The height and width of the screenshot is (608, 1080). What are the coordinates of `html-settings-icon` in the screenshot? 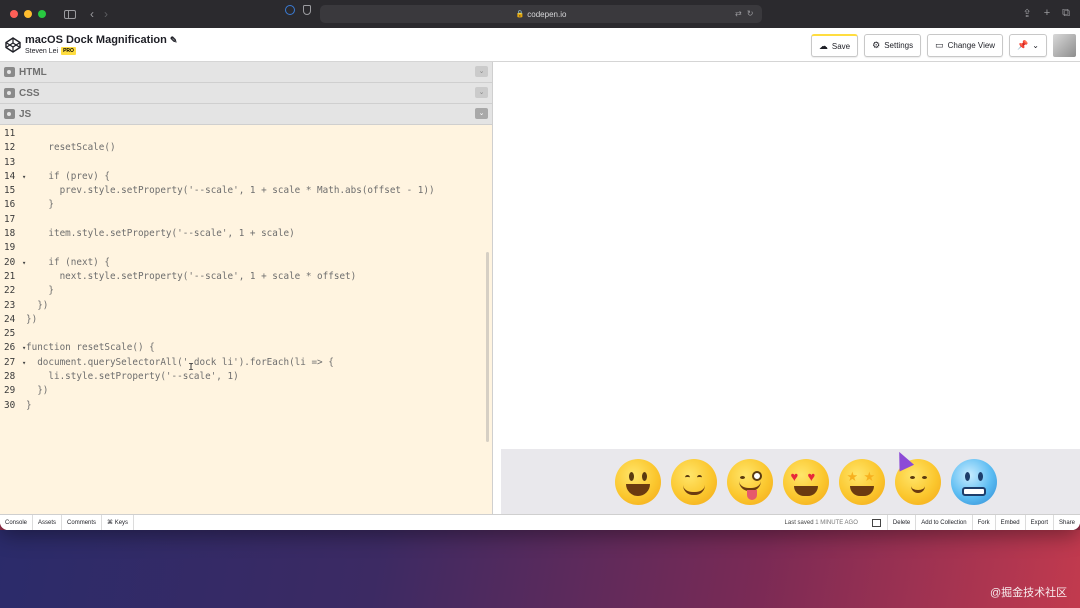 It's located at (9, 72).